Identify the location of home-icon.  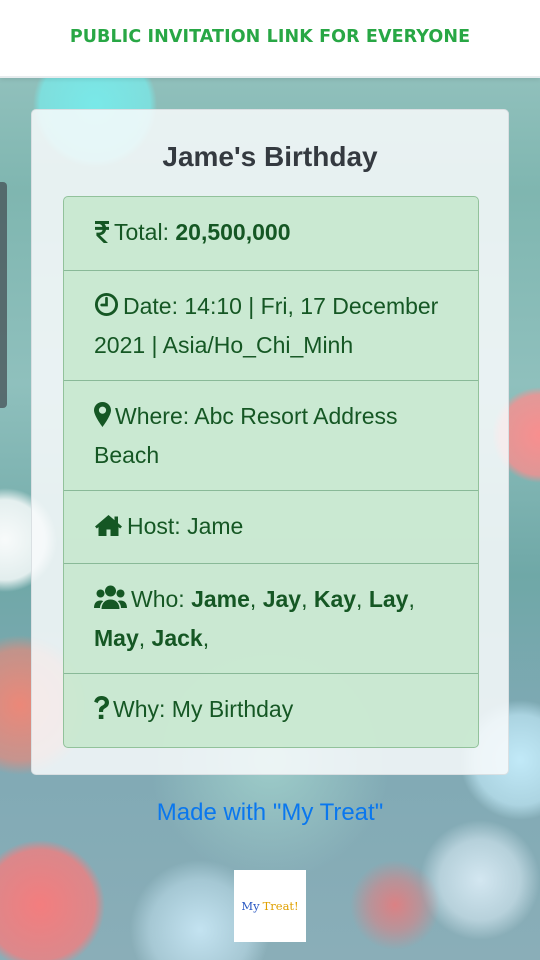
(108, 529).